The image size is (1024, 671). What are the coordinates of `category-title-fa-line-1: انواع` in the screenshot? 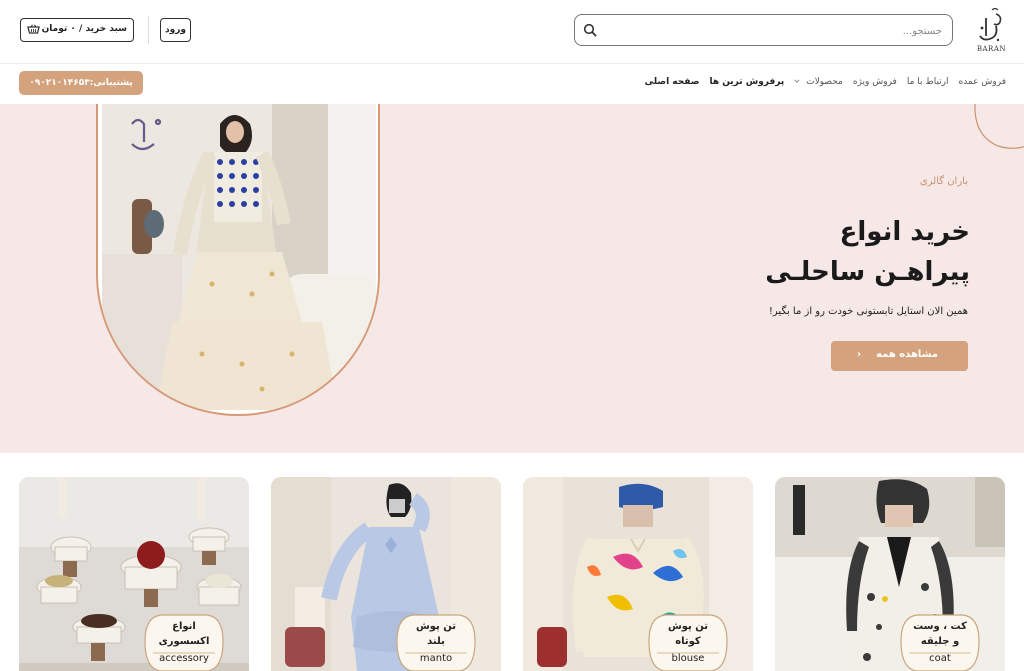 It's located at (184, 626).